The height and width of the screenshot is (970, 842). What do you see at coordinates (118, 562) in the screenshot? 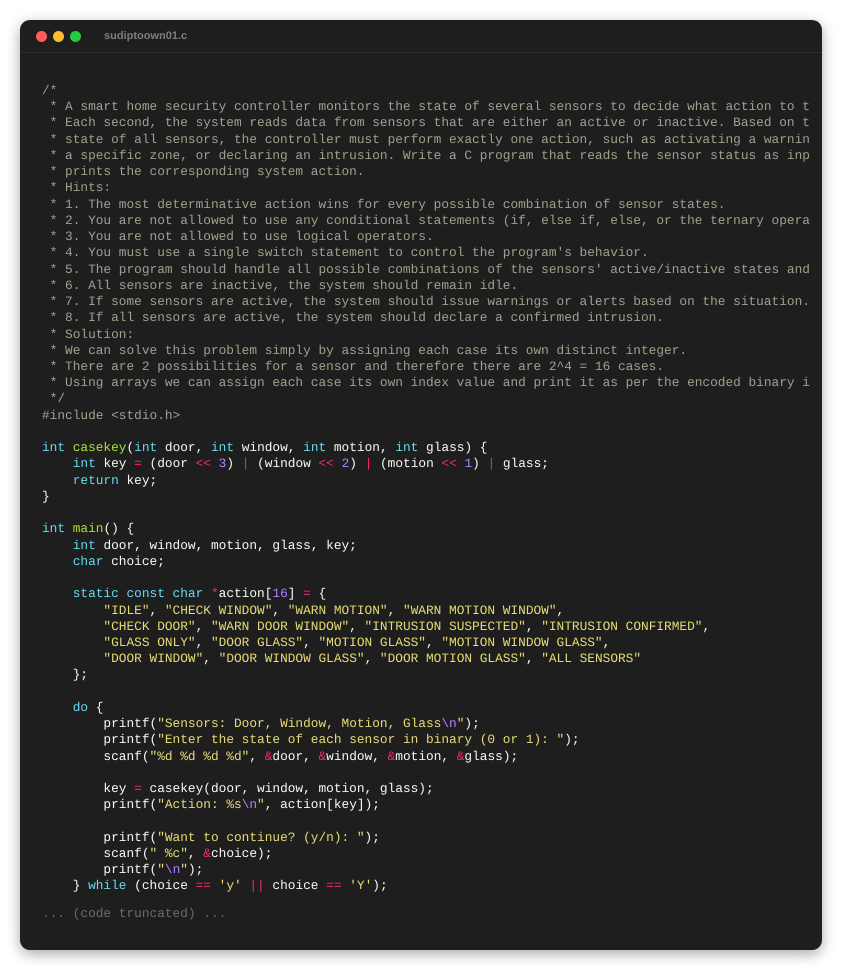
I see `code-line: char choice;` at bounding box center [118, 562].